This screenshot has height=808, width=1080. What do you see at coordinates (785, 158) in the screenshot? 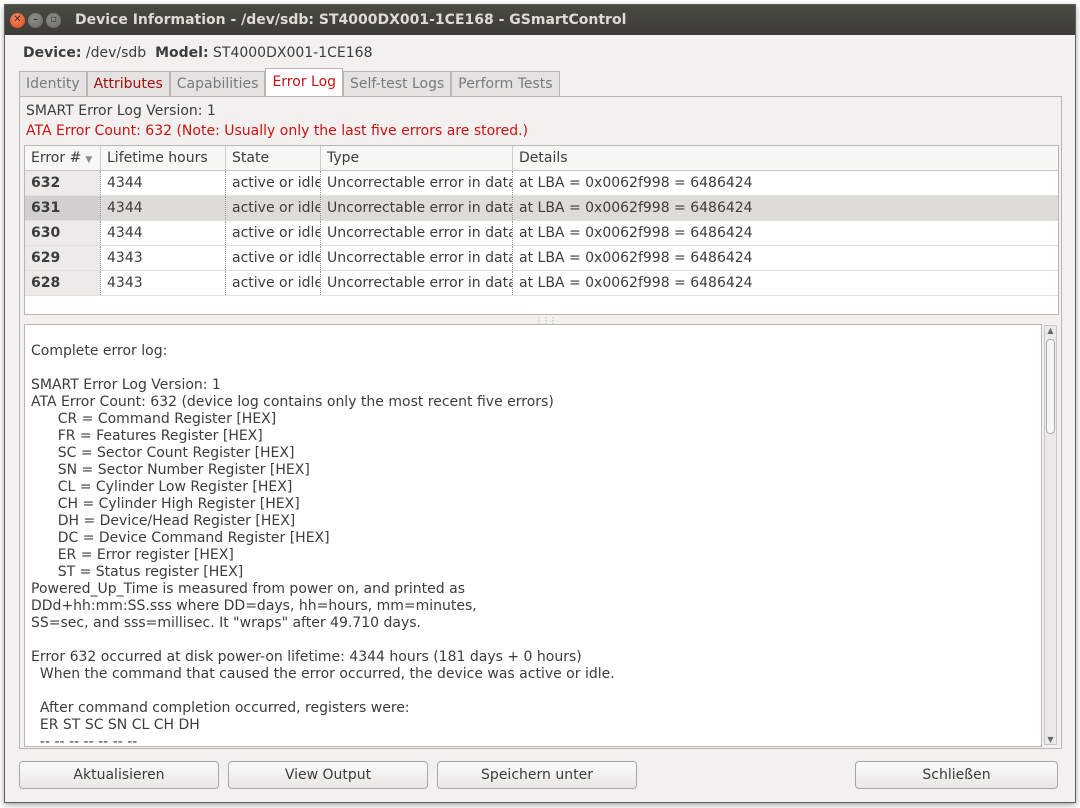
I see `column-details: Details` at bounding box center [785, 158].